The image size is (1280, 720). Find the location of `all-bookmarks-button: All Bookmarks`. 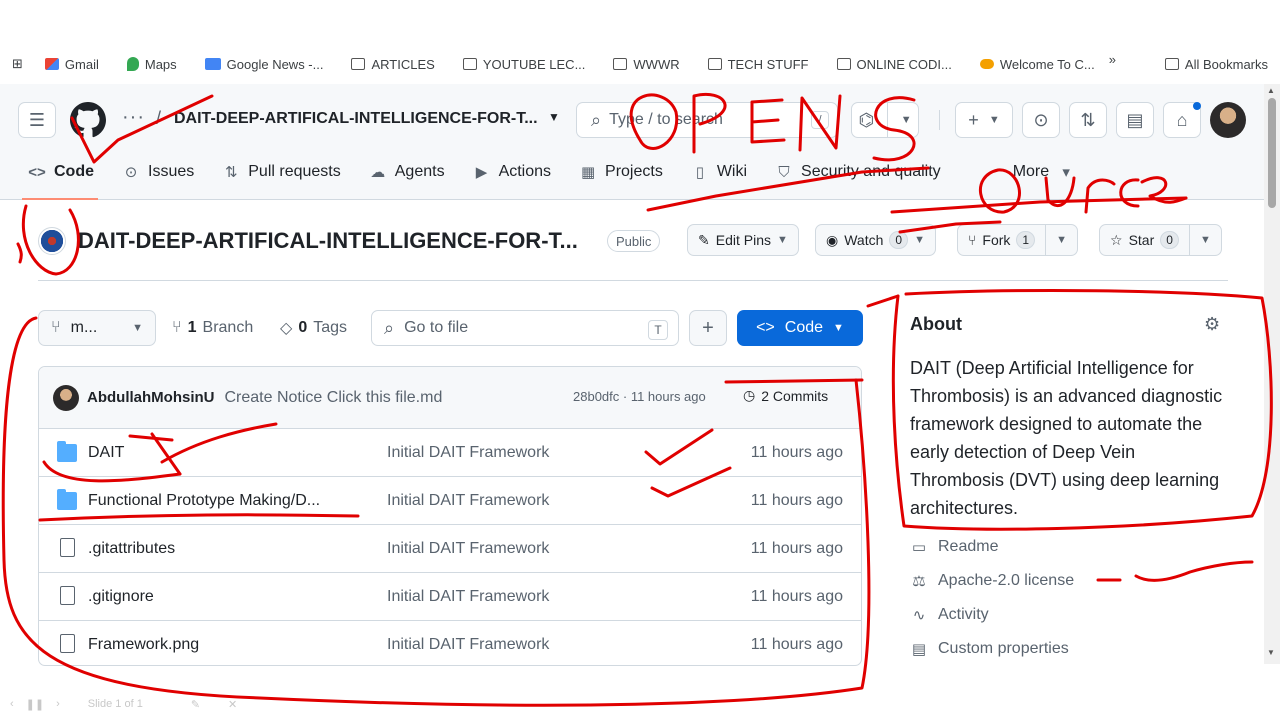

all-bookmarks-button: All Bookmarks is located at coordinates (1216, 64).